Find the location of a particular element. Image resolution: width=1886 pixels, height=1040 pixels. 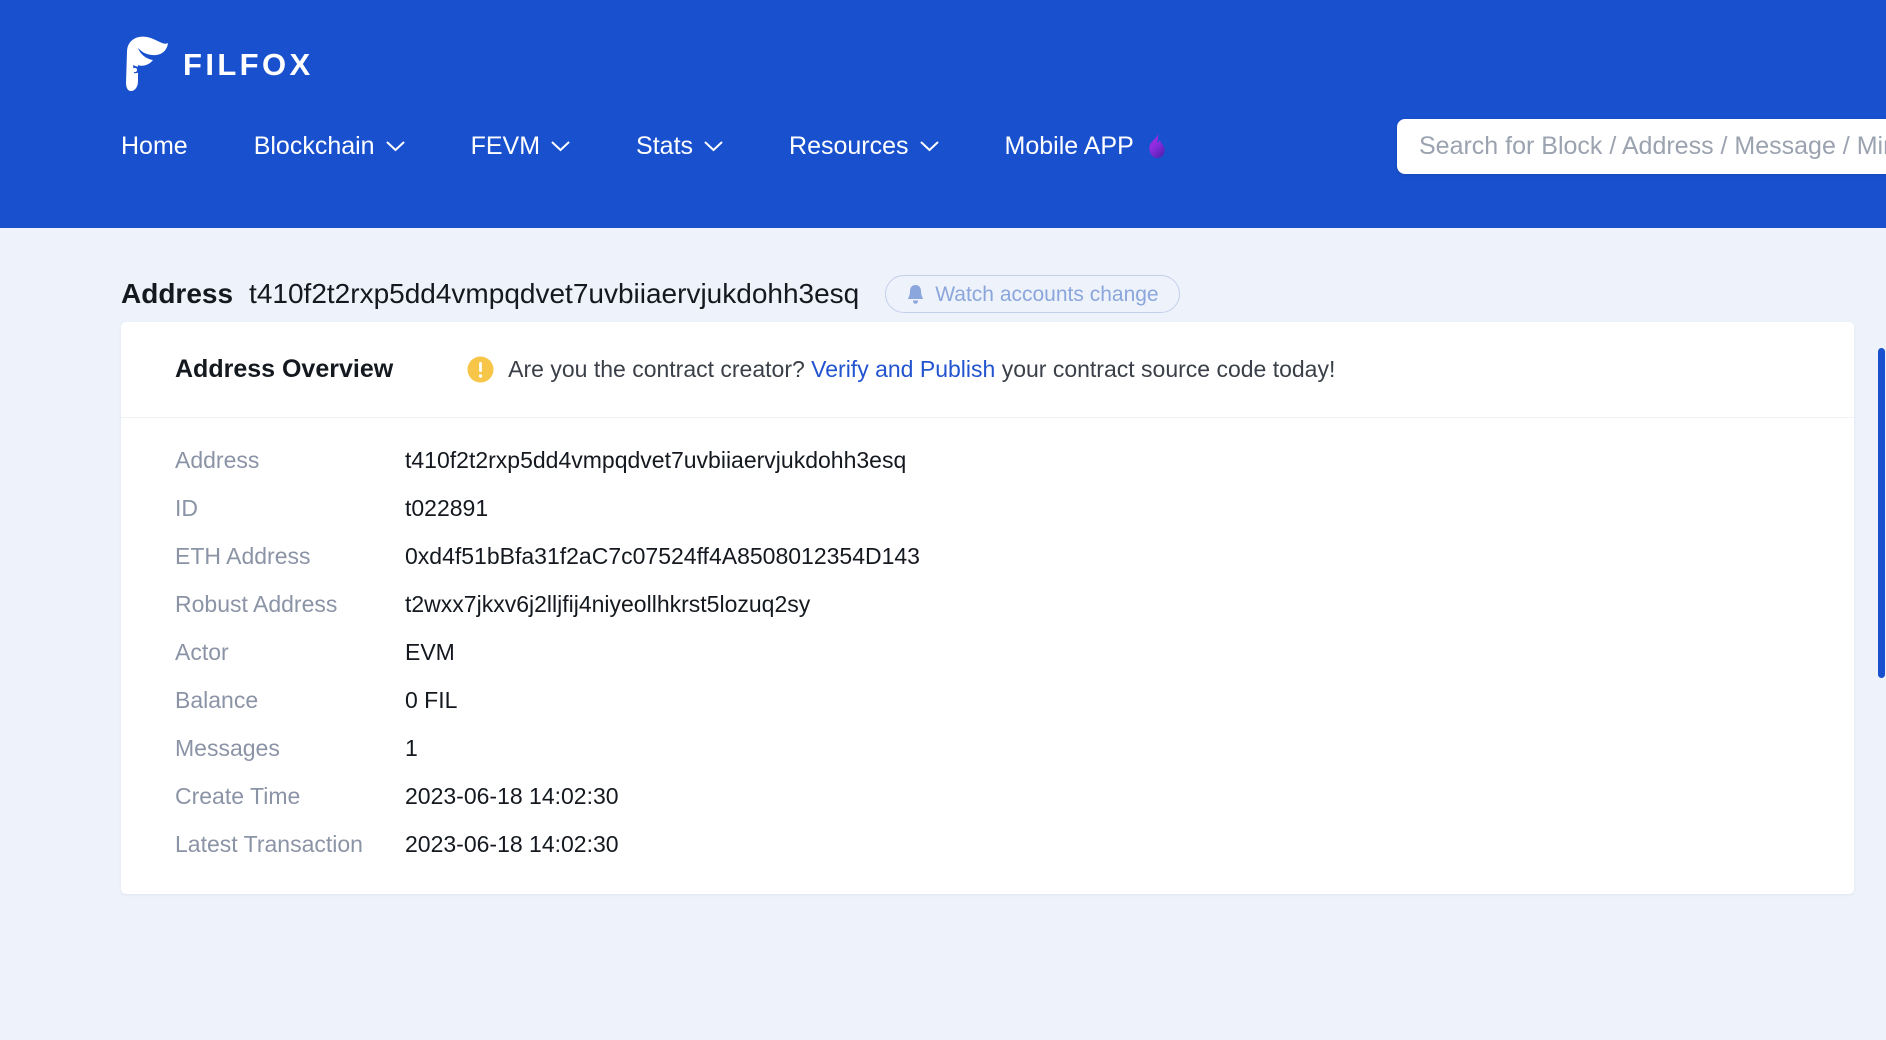

table-row: Balance 0 FIL is located at coordinates (987, 700).